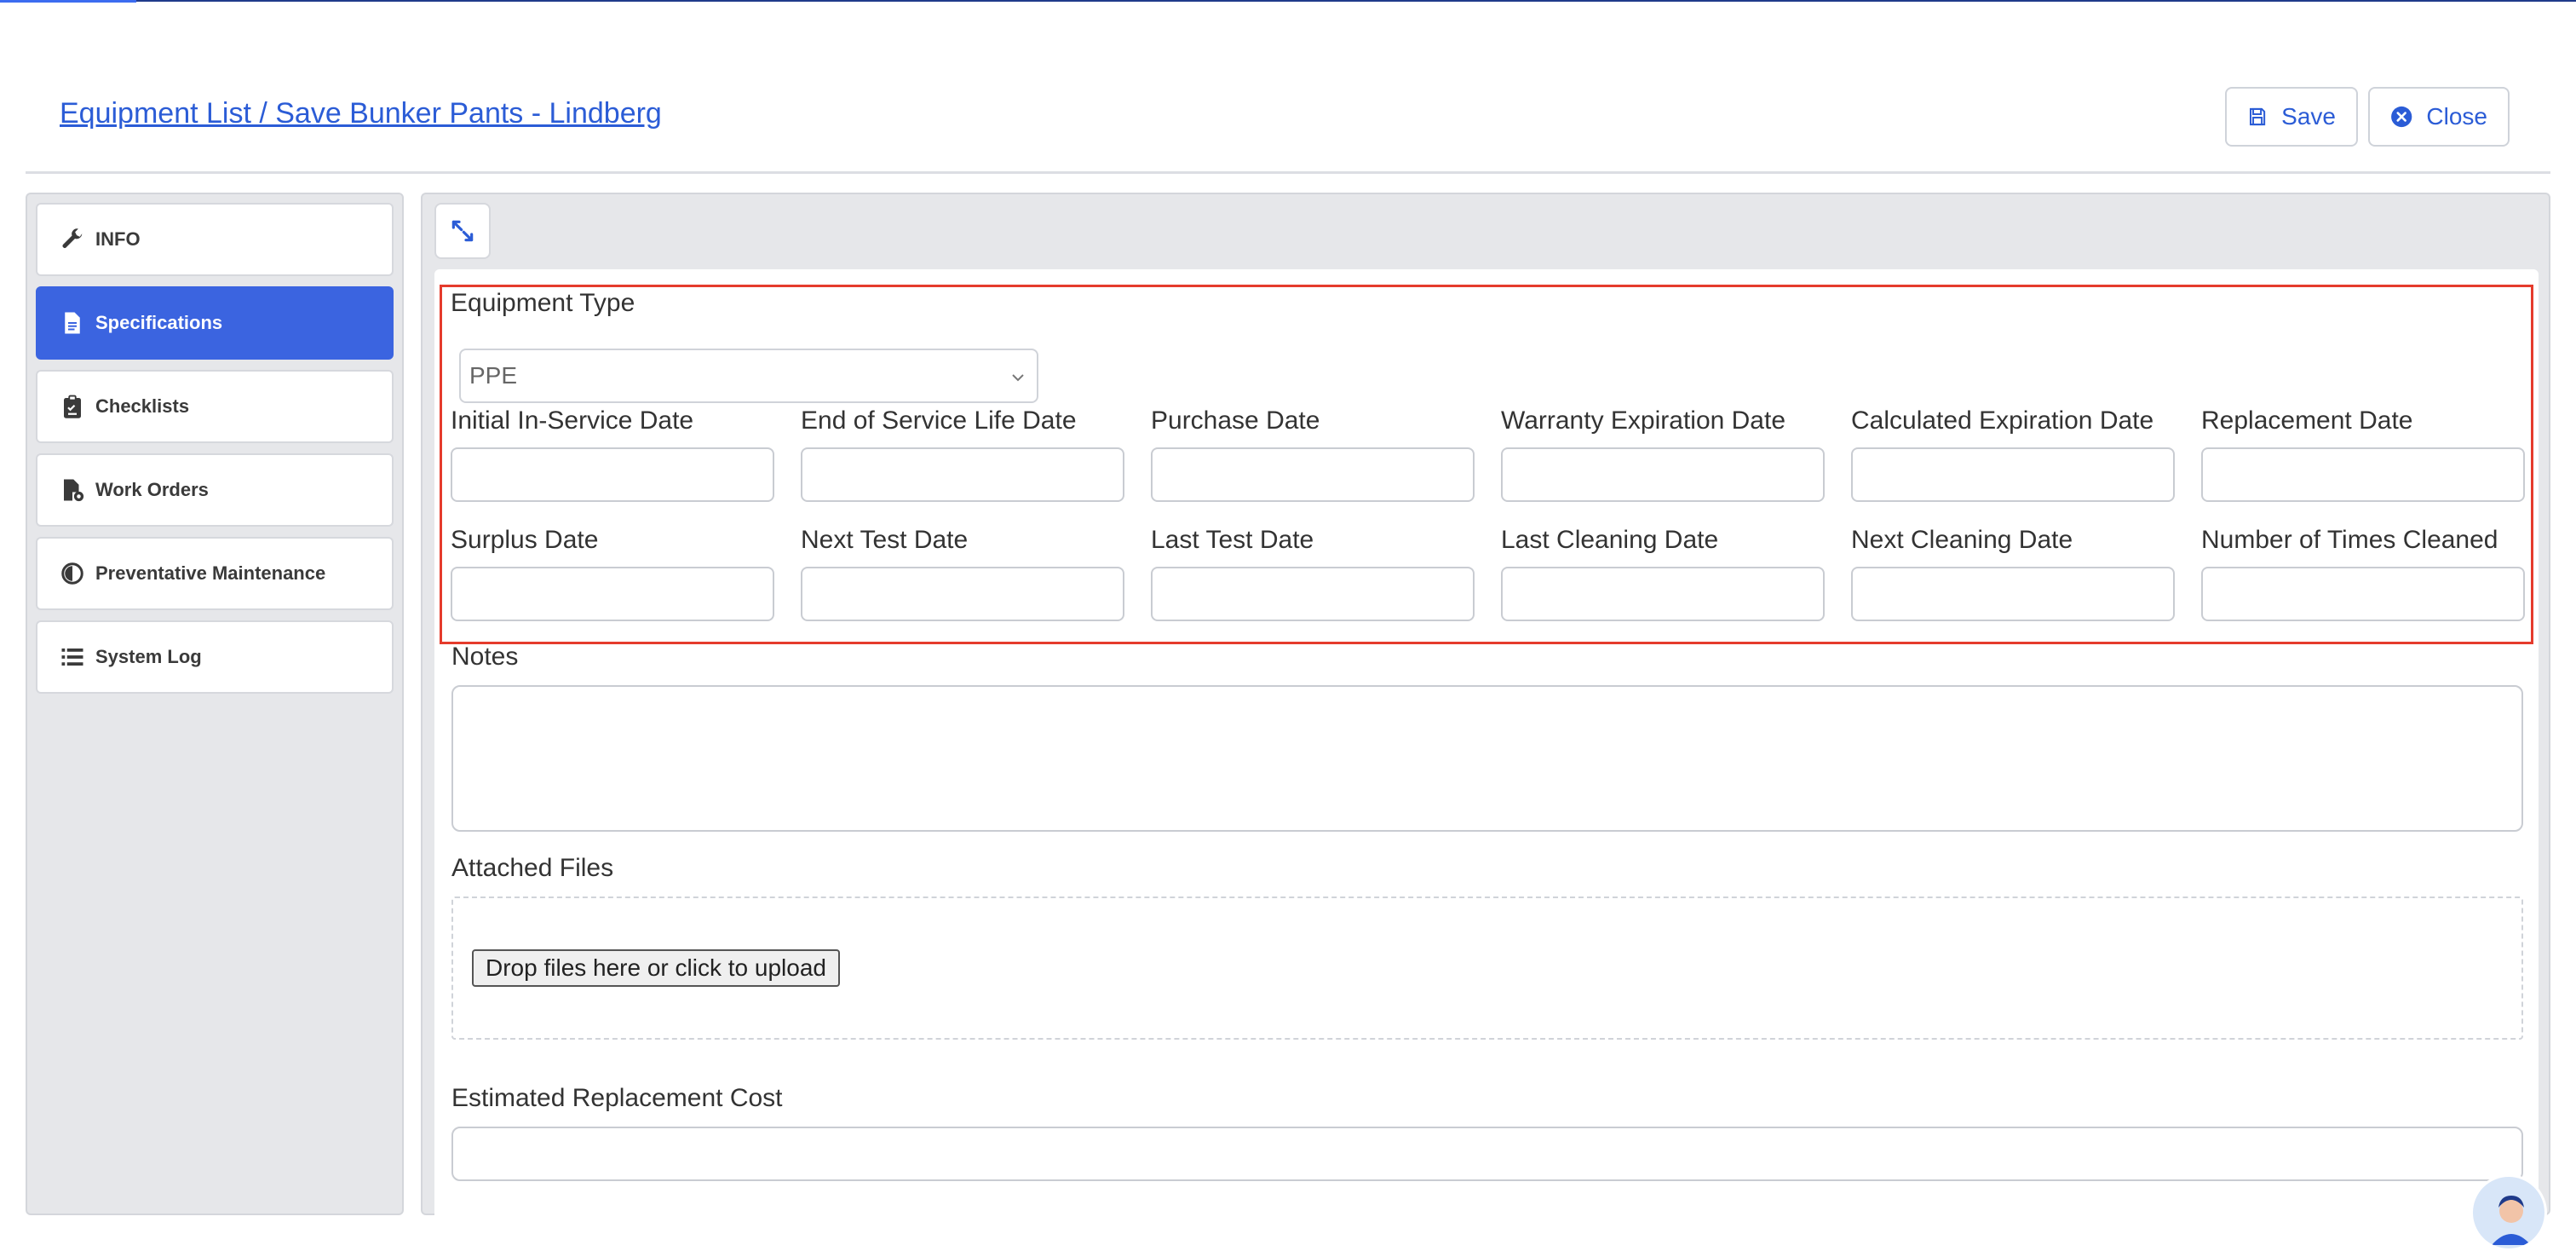 The width and height of the screenshot is (2576, 1251). What do you see at coordinates (159, 323) in the screenshot?
I see `sidebar-item-label: Specifications` at bounding box center [159, 323].